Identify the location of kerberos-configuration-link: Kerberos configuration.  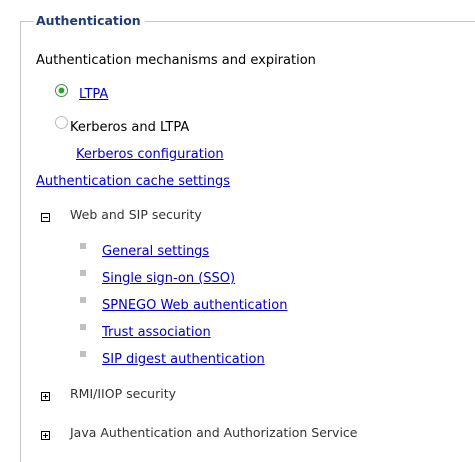
(150, 154).